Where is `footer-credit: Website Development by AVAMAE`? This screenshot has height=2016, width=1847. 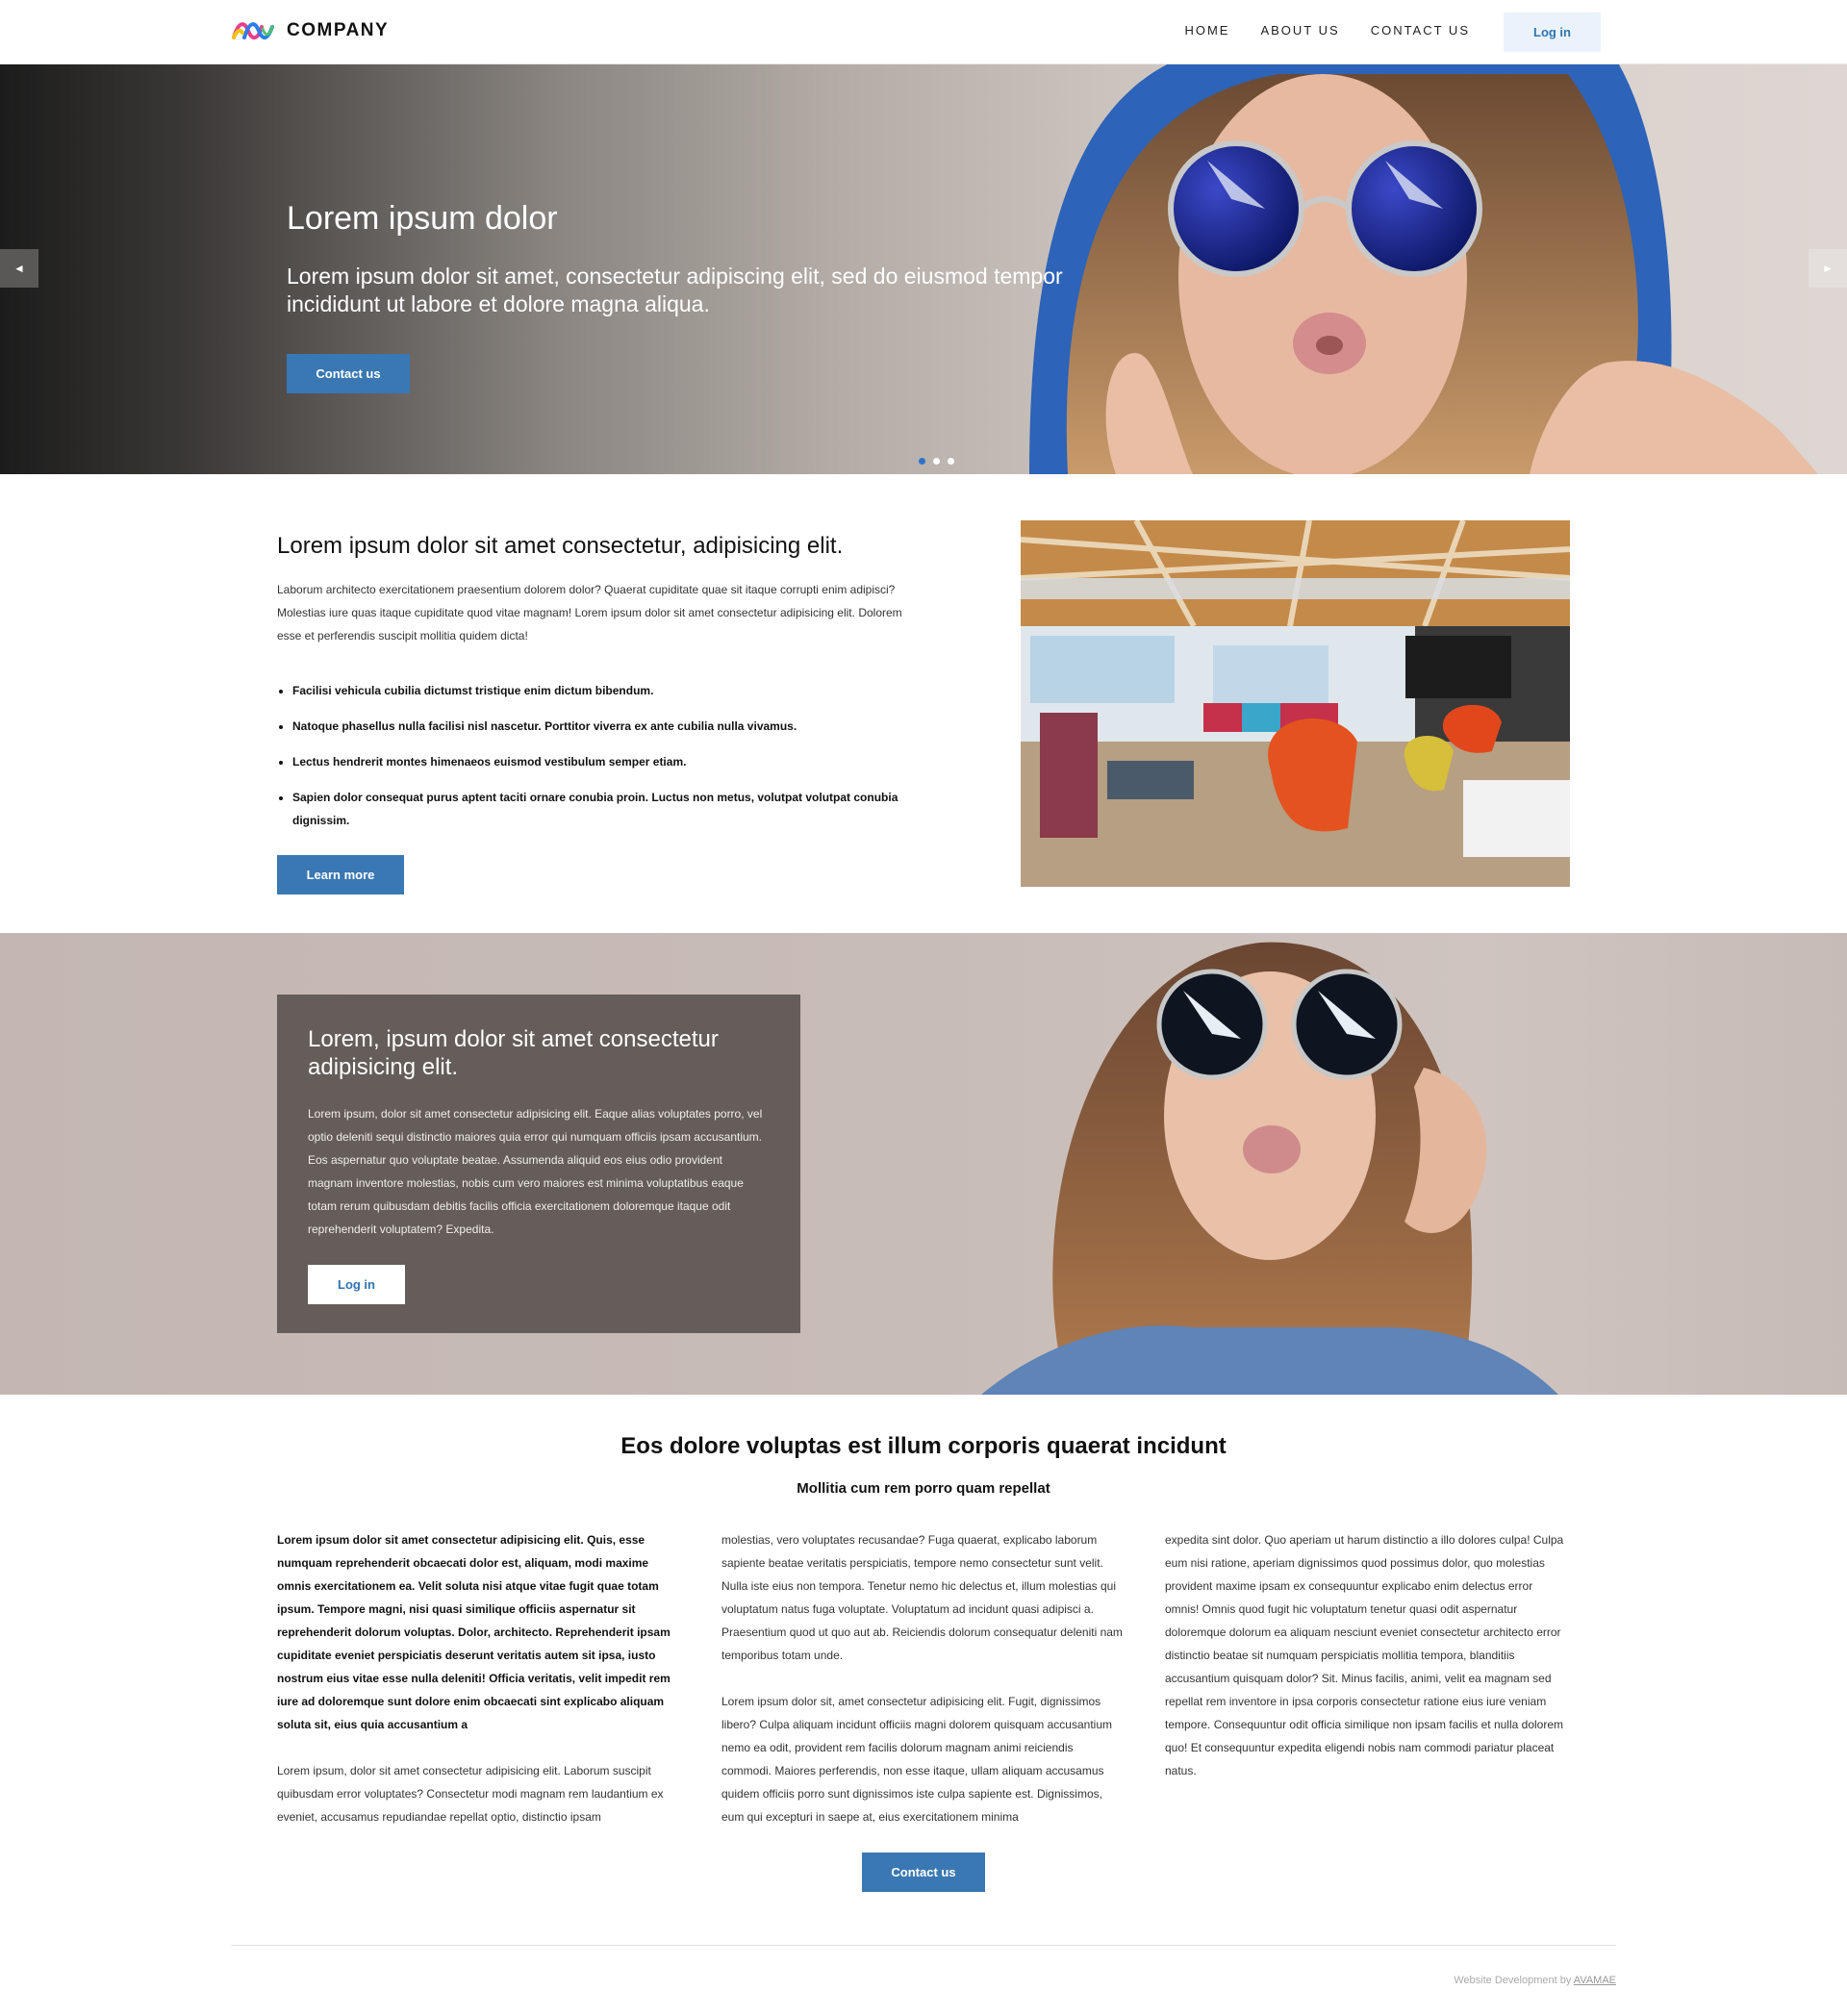 footer-credit: Website Development by AVAMAE is located at coordinates (1535, 1981).